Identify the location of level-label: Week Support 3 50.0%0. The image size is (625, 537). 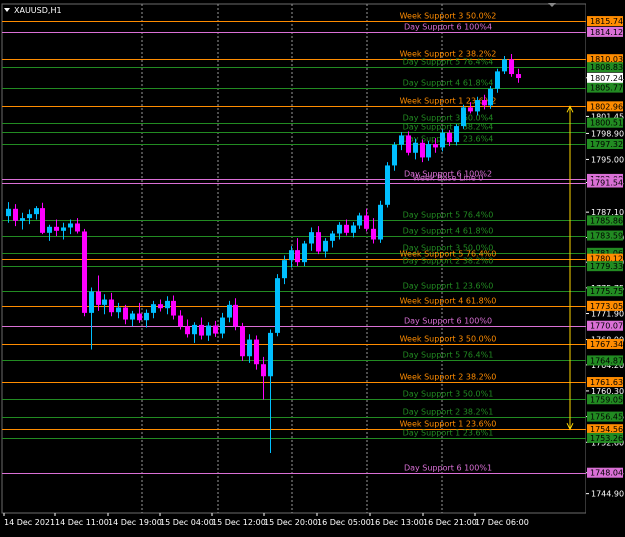
(448, 339).